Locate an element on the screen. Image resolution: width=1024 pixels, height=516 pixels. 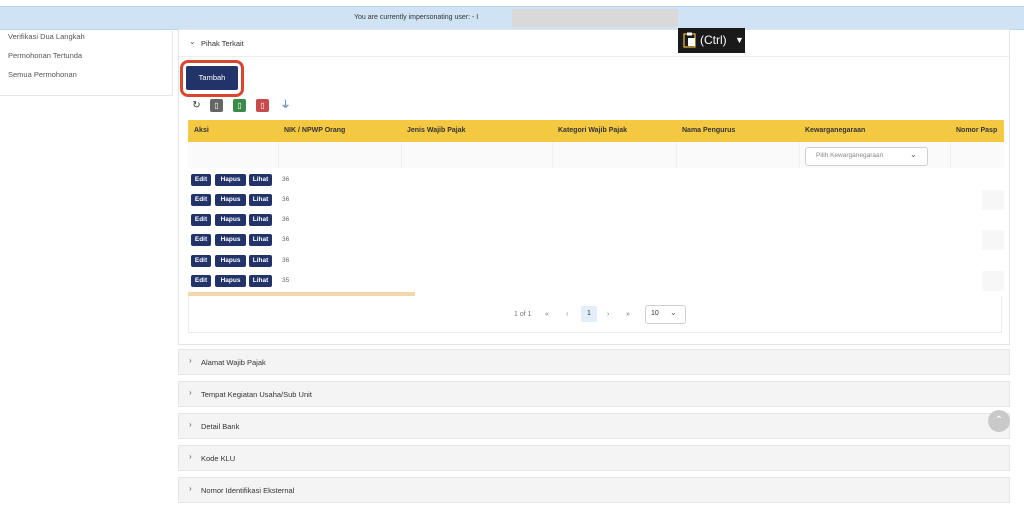
accordion-alamat-wajib-pajak: › Alamat Wajib Pajak is located at coordinates (594, 362).